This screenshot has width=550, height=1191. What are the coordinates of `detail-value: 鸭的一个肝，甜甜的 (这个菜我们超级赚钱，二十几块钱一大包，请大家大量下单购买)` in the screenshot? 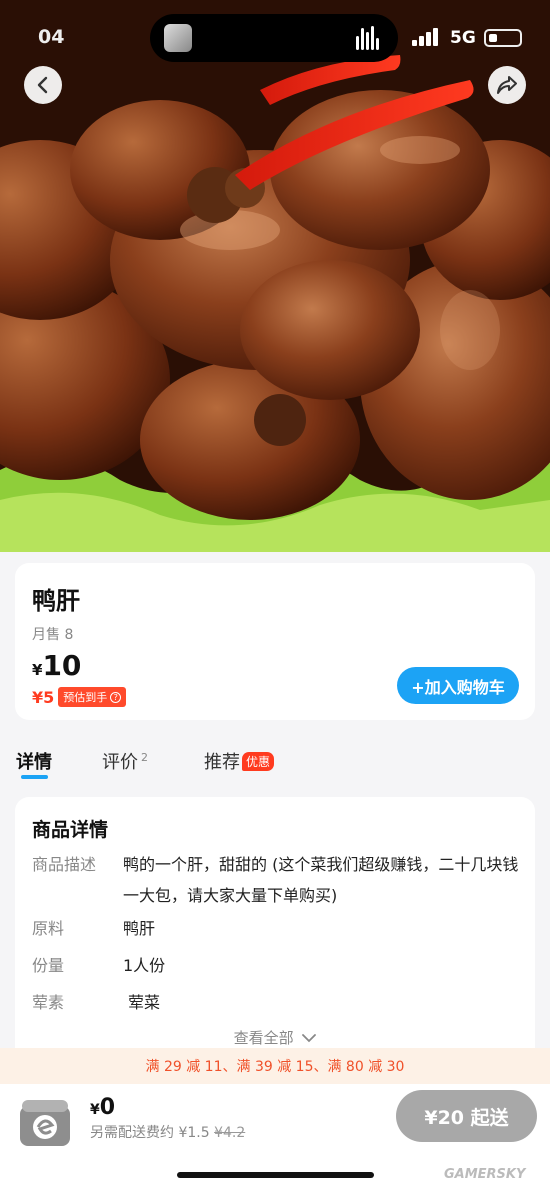 It's located at (321, 880).